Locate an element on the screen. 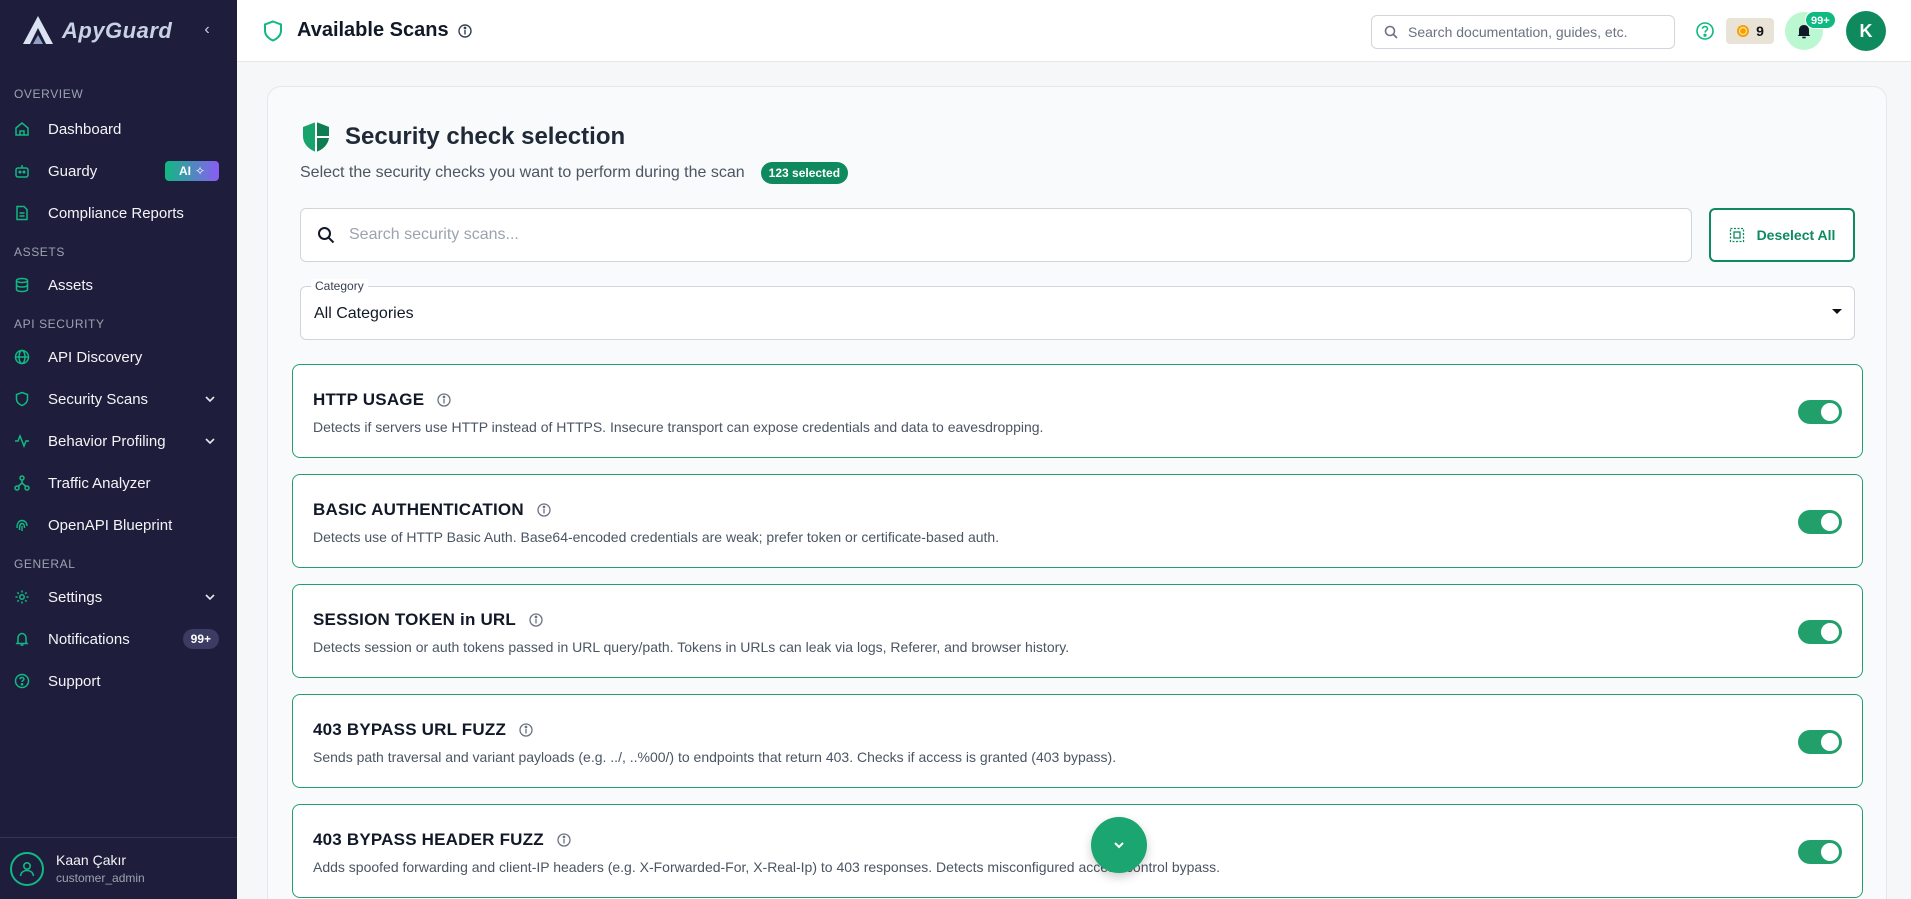  sidebar-item-label: Traffic Analyzer is located at coordinates (99, 483).